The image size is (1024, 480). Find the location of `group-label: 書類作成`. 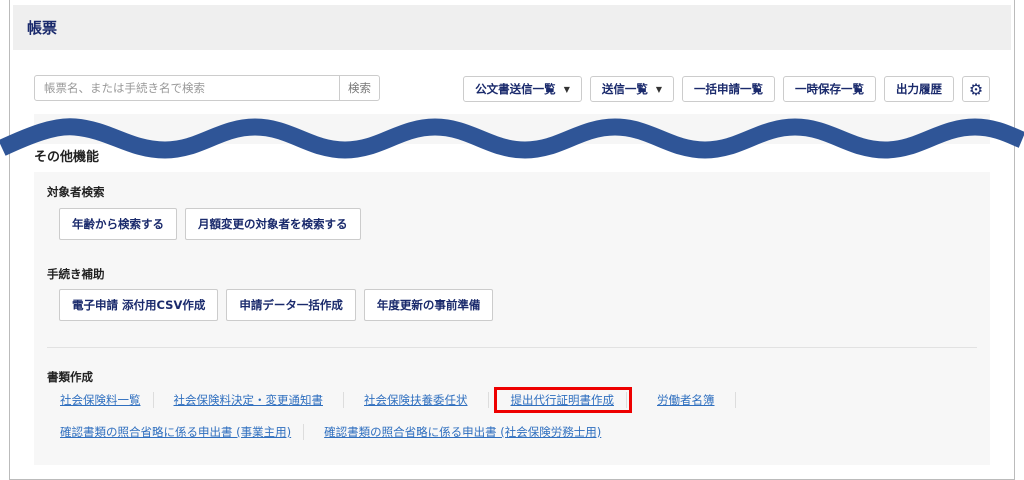

group-label: 書類作成 is located at coordinates (70, 377).